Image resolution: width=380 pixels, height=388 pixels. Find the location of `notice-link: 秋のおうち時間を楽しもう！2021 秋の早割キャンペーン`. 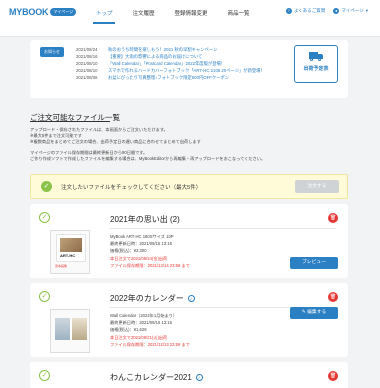

notice-link: 秋のおうち時間を楽しもう！2021 秋の早割キャンペーン is located at coordinates (162, 49).